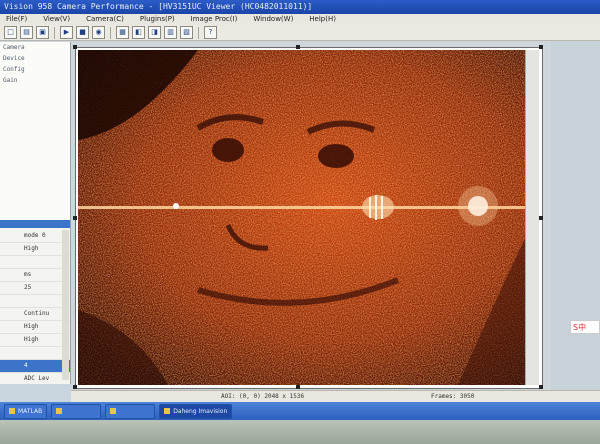  Describe the element at coordinates (35, 288) in the screenshot. I see `property-row: 25` at that location.